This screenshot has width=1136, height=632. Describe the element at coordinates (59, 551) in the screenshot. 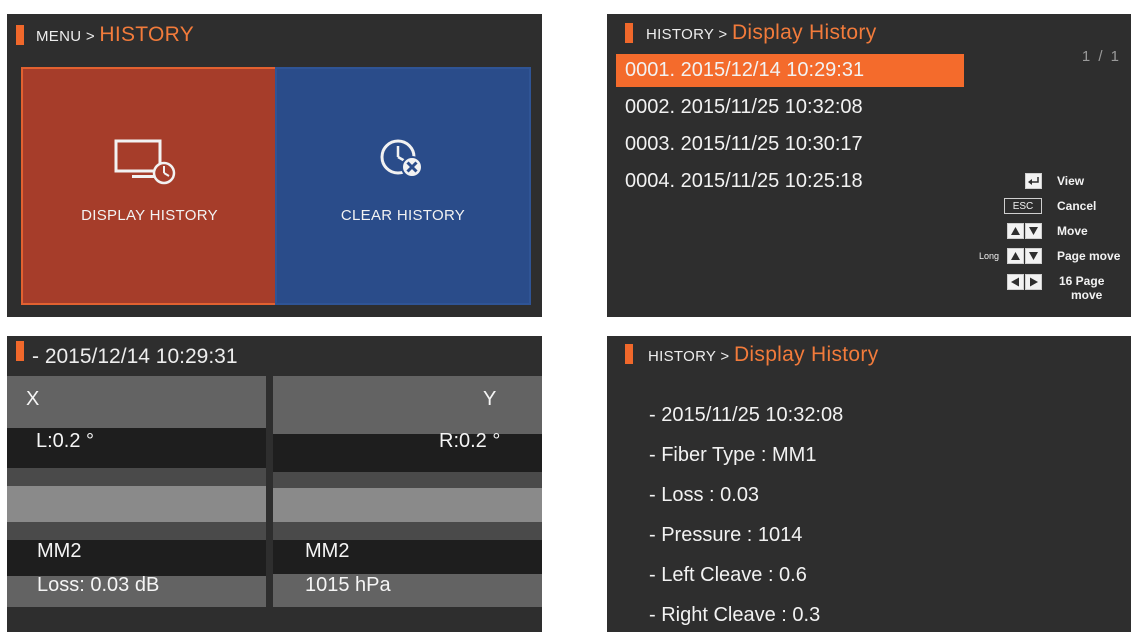

I see `left-fiber-type: MM2` at that location.